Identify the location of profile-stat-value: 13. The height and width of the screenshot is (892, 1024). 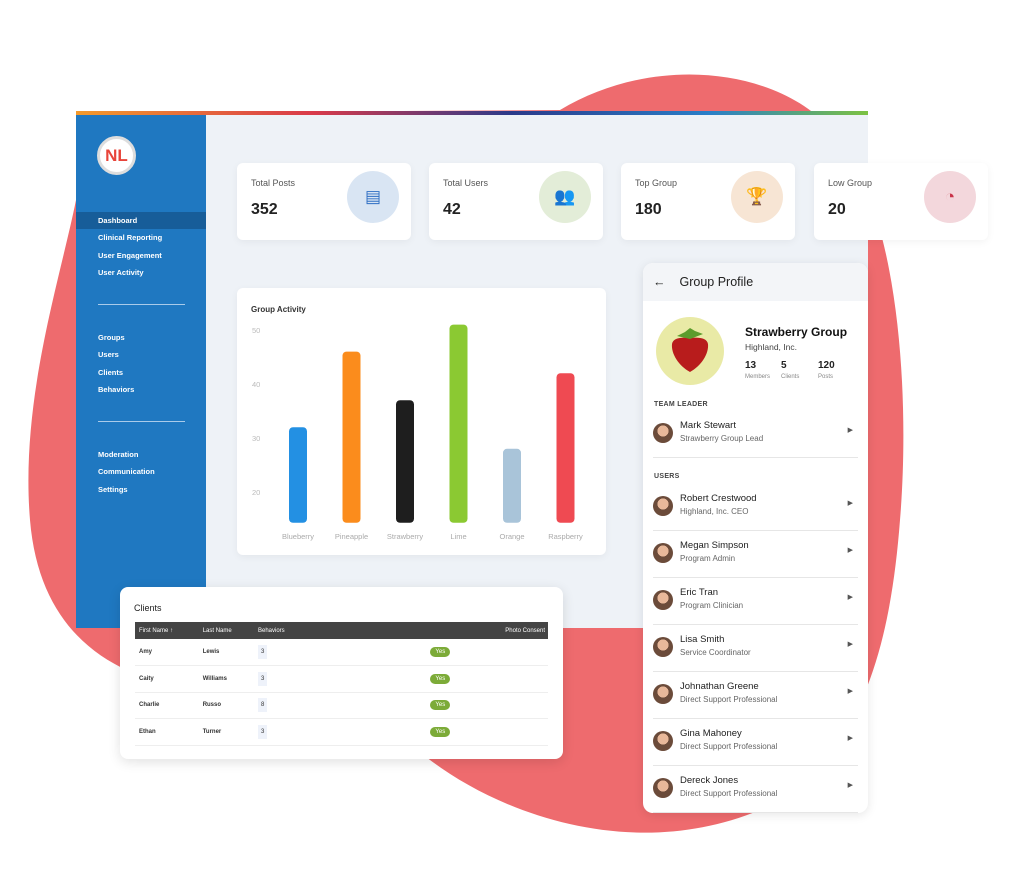
(751, 365).